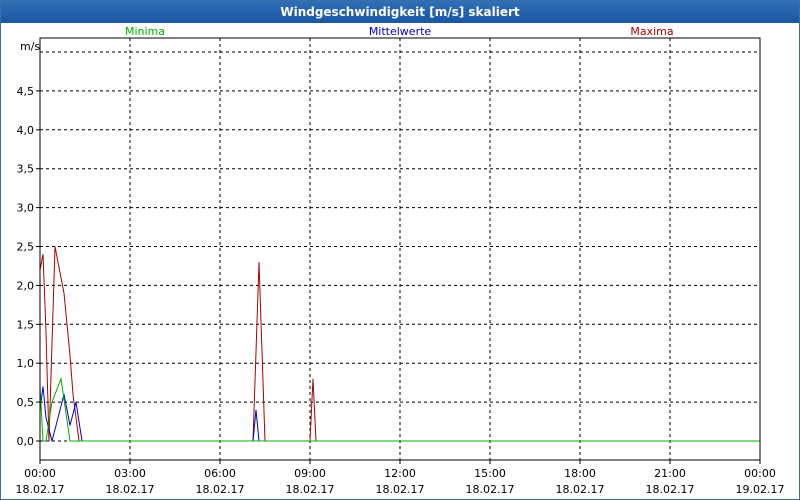 This screenshot has height=500, width=800. Describe the element at coordinates (26, 285) in the screenshot. I see `y-tick-label: 2,0` at that location.